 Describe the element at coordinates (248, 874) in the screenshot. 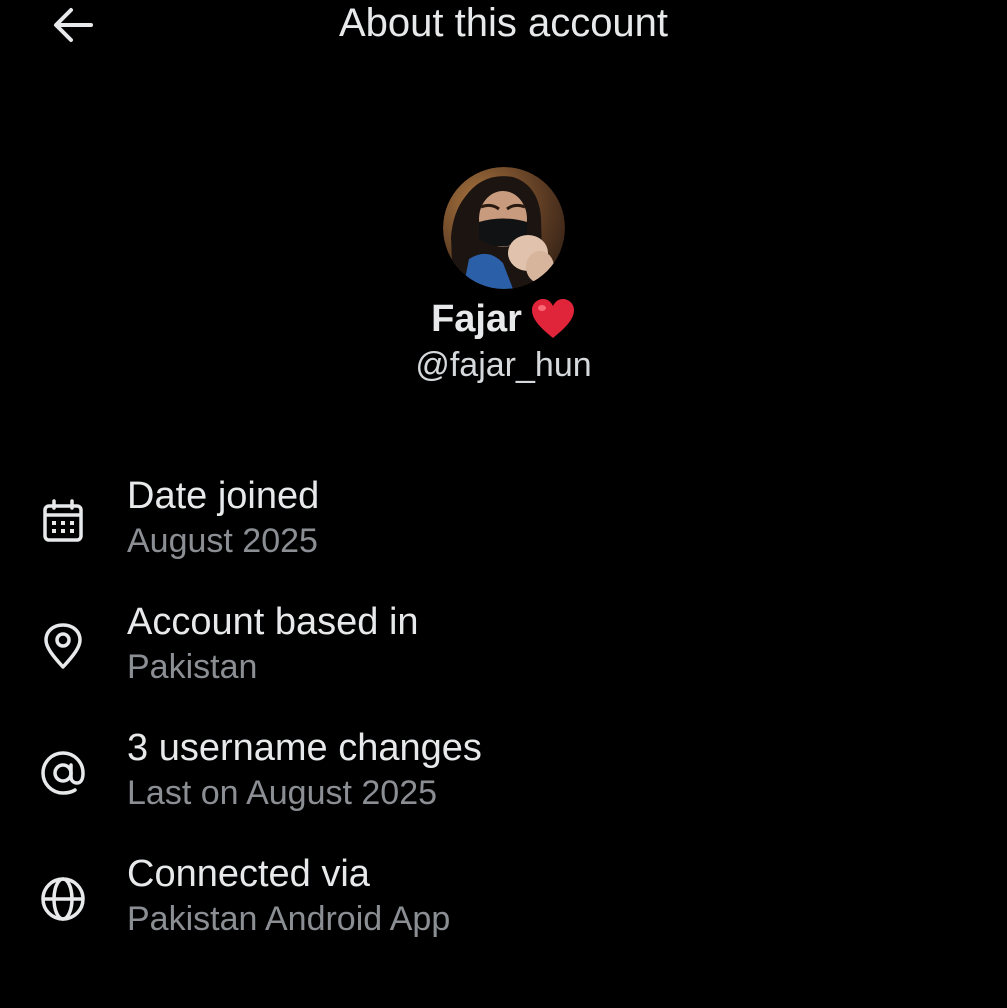

I see `info-title: Connected via` at that location.